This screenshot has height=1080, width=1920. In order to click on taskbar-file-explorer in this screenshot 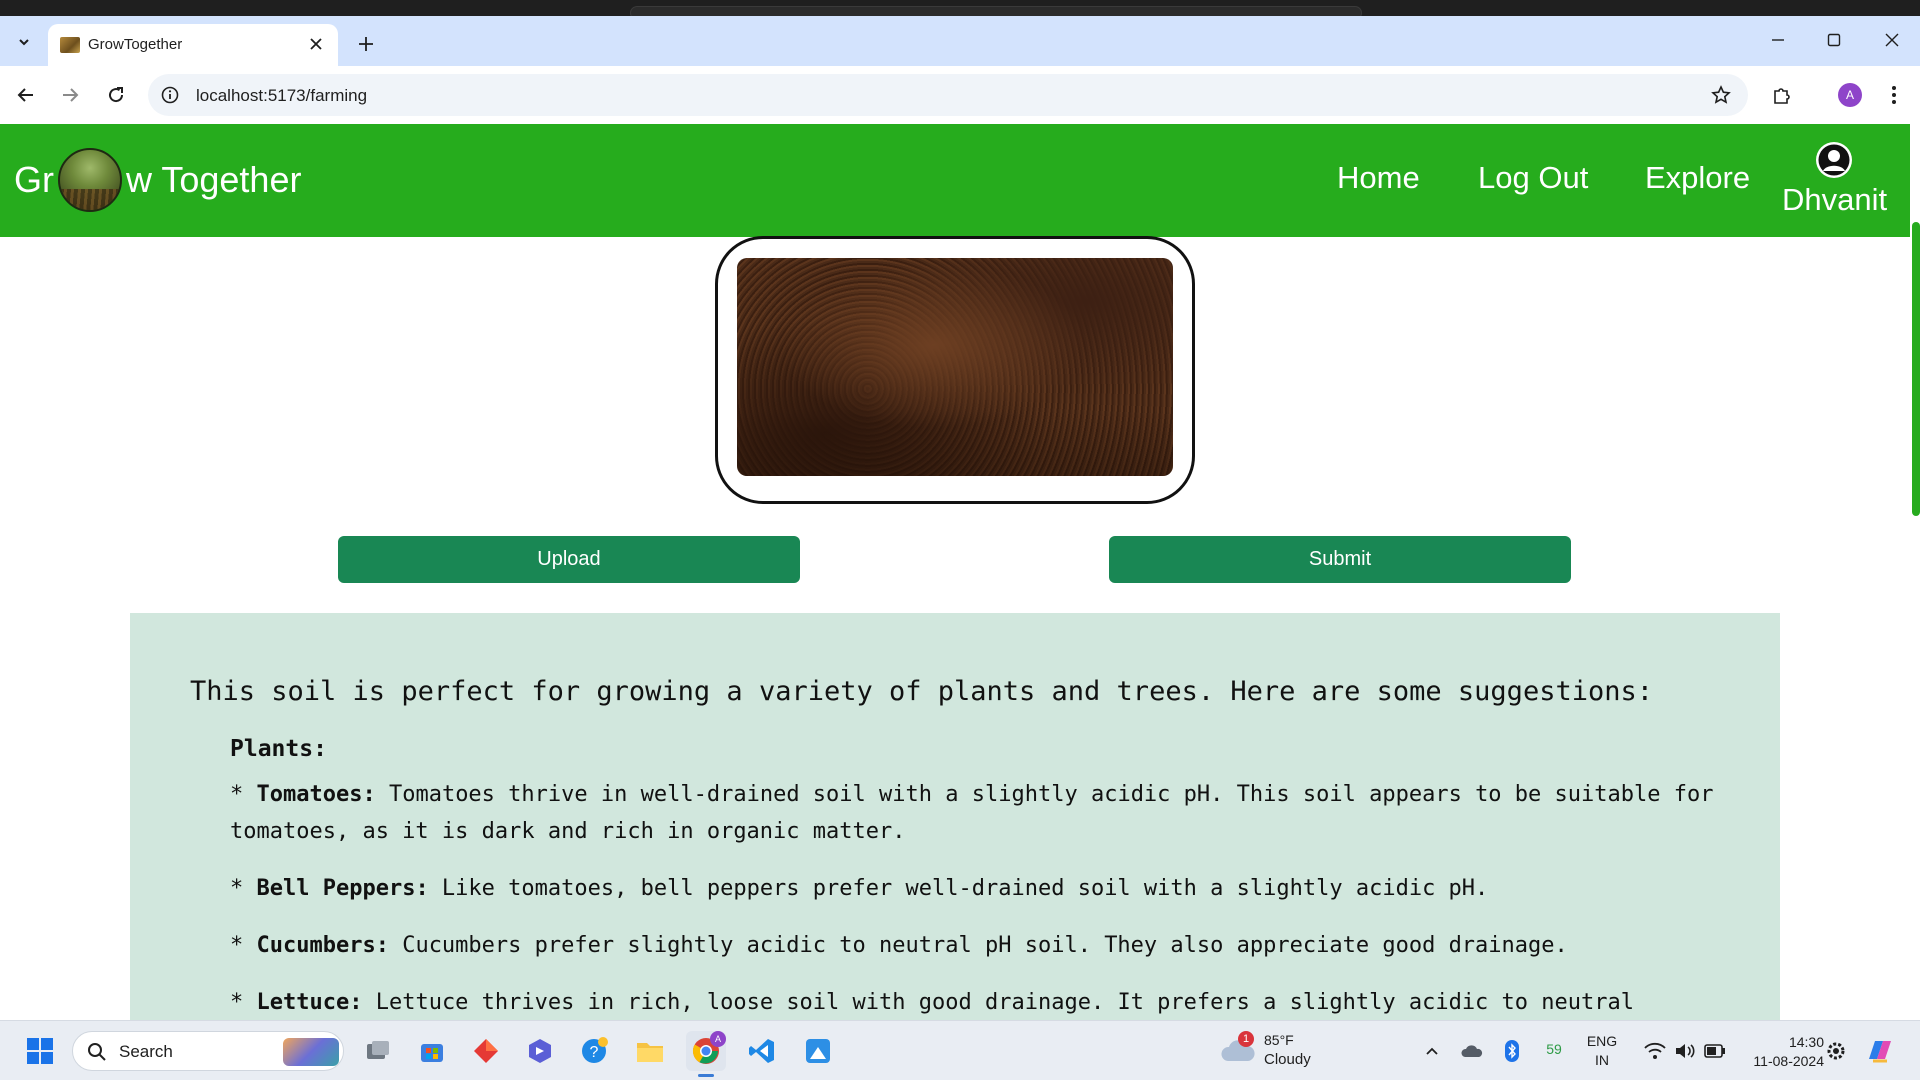, I will do `click(650, 1051)`.